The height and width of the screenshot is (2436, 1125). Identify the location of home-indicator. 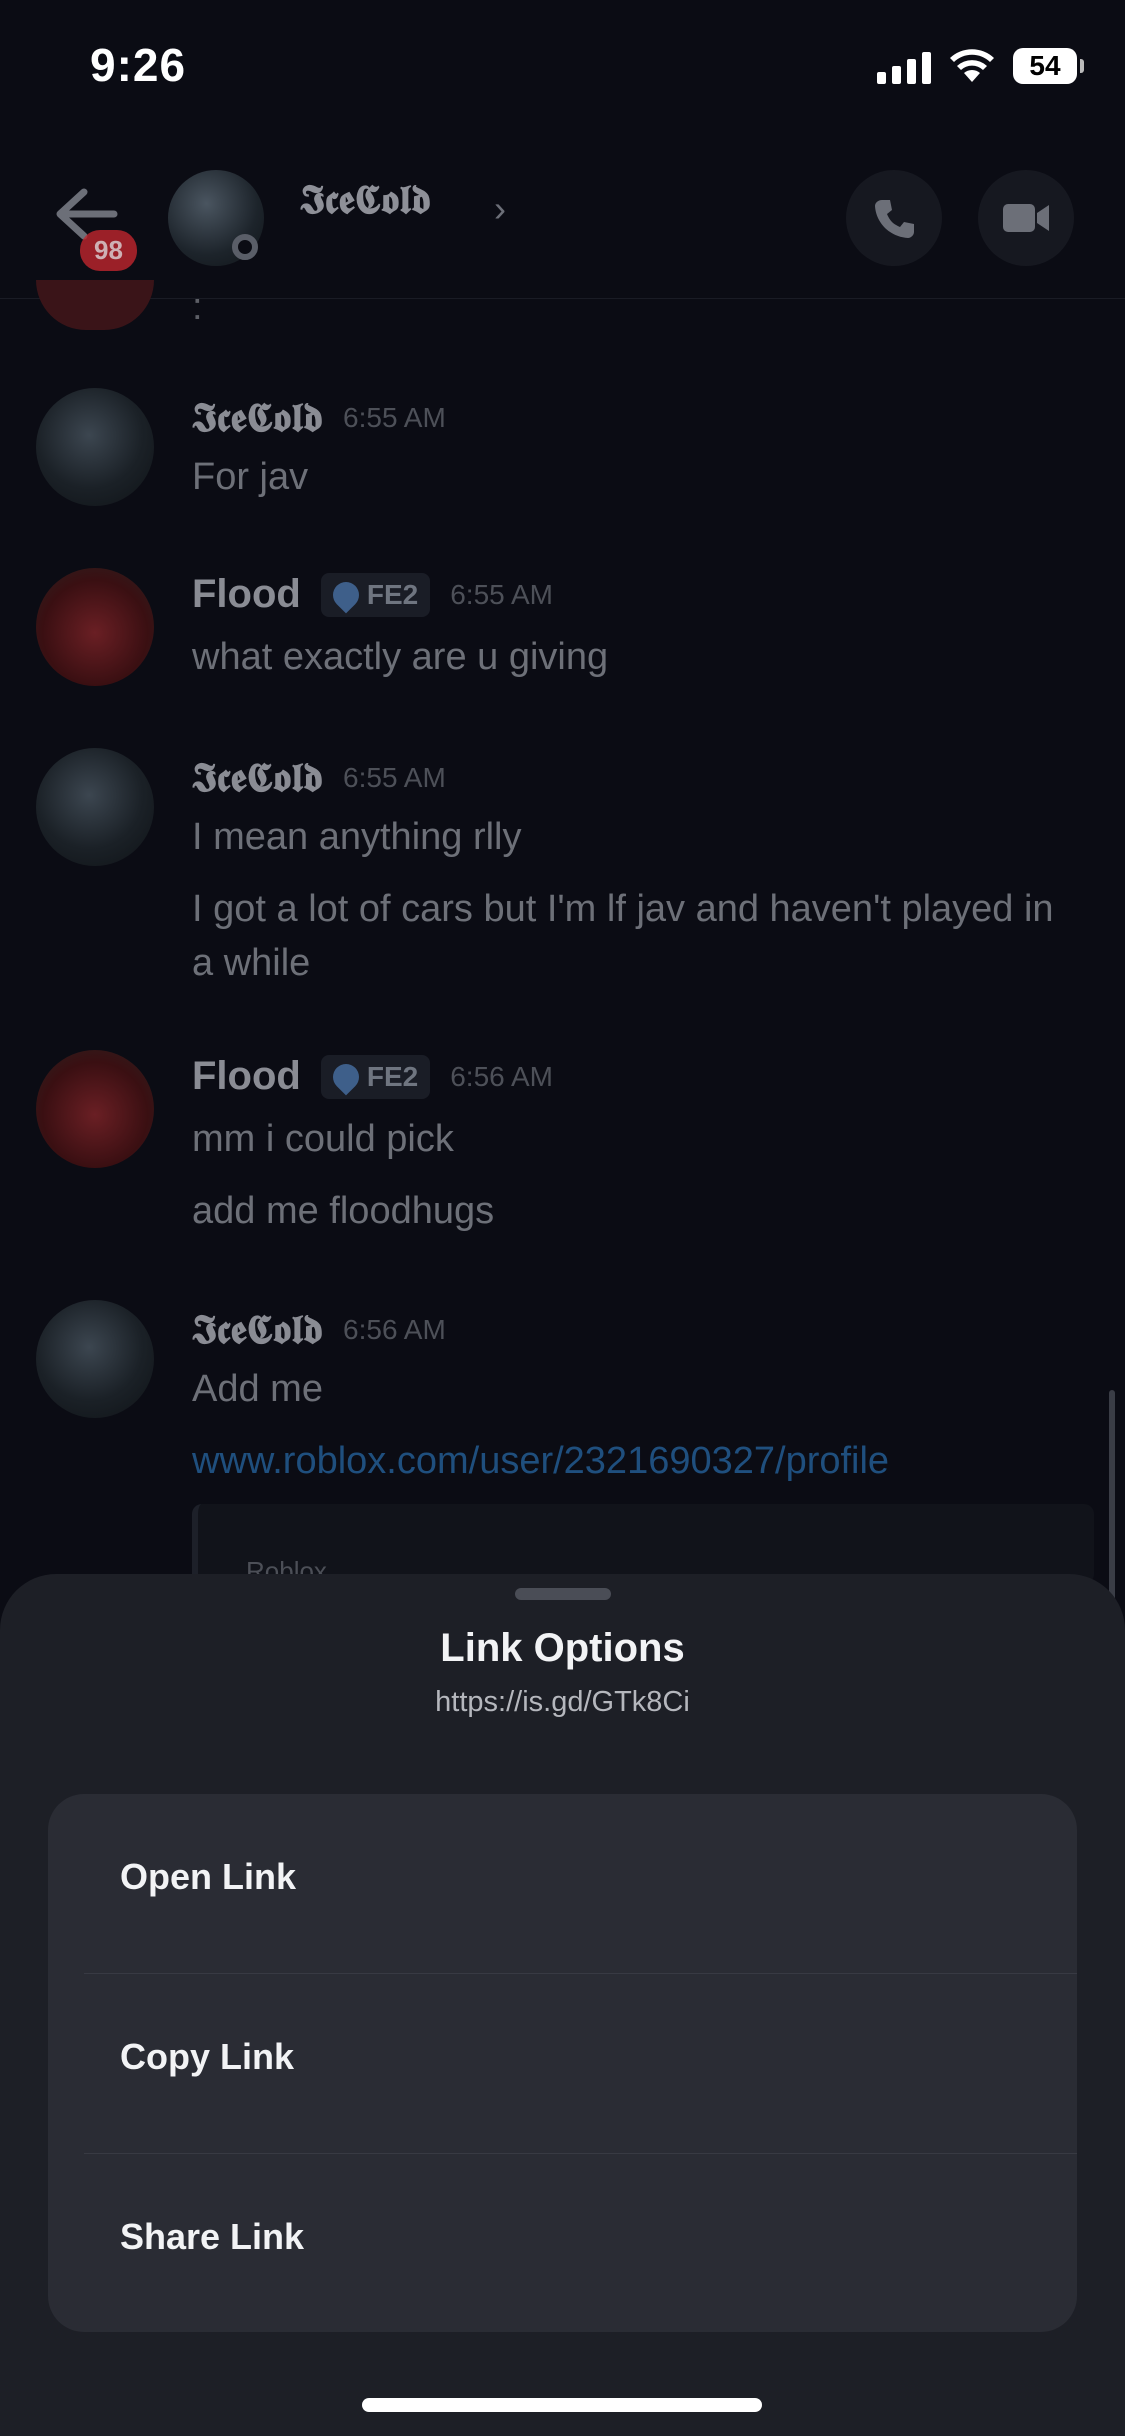
(562, 2405).